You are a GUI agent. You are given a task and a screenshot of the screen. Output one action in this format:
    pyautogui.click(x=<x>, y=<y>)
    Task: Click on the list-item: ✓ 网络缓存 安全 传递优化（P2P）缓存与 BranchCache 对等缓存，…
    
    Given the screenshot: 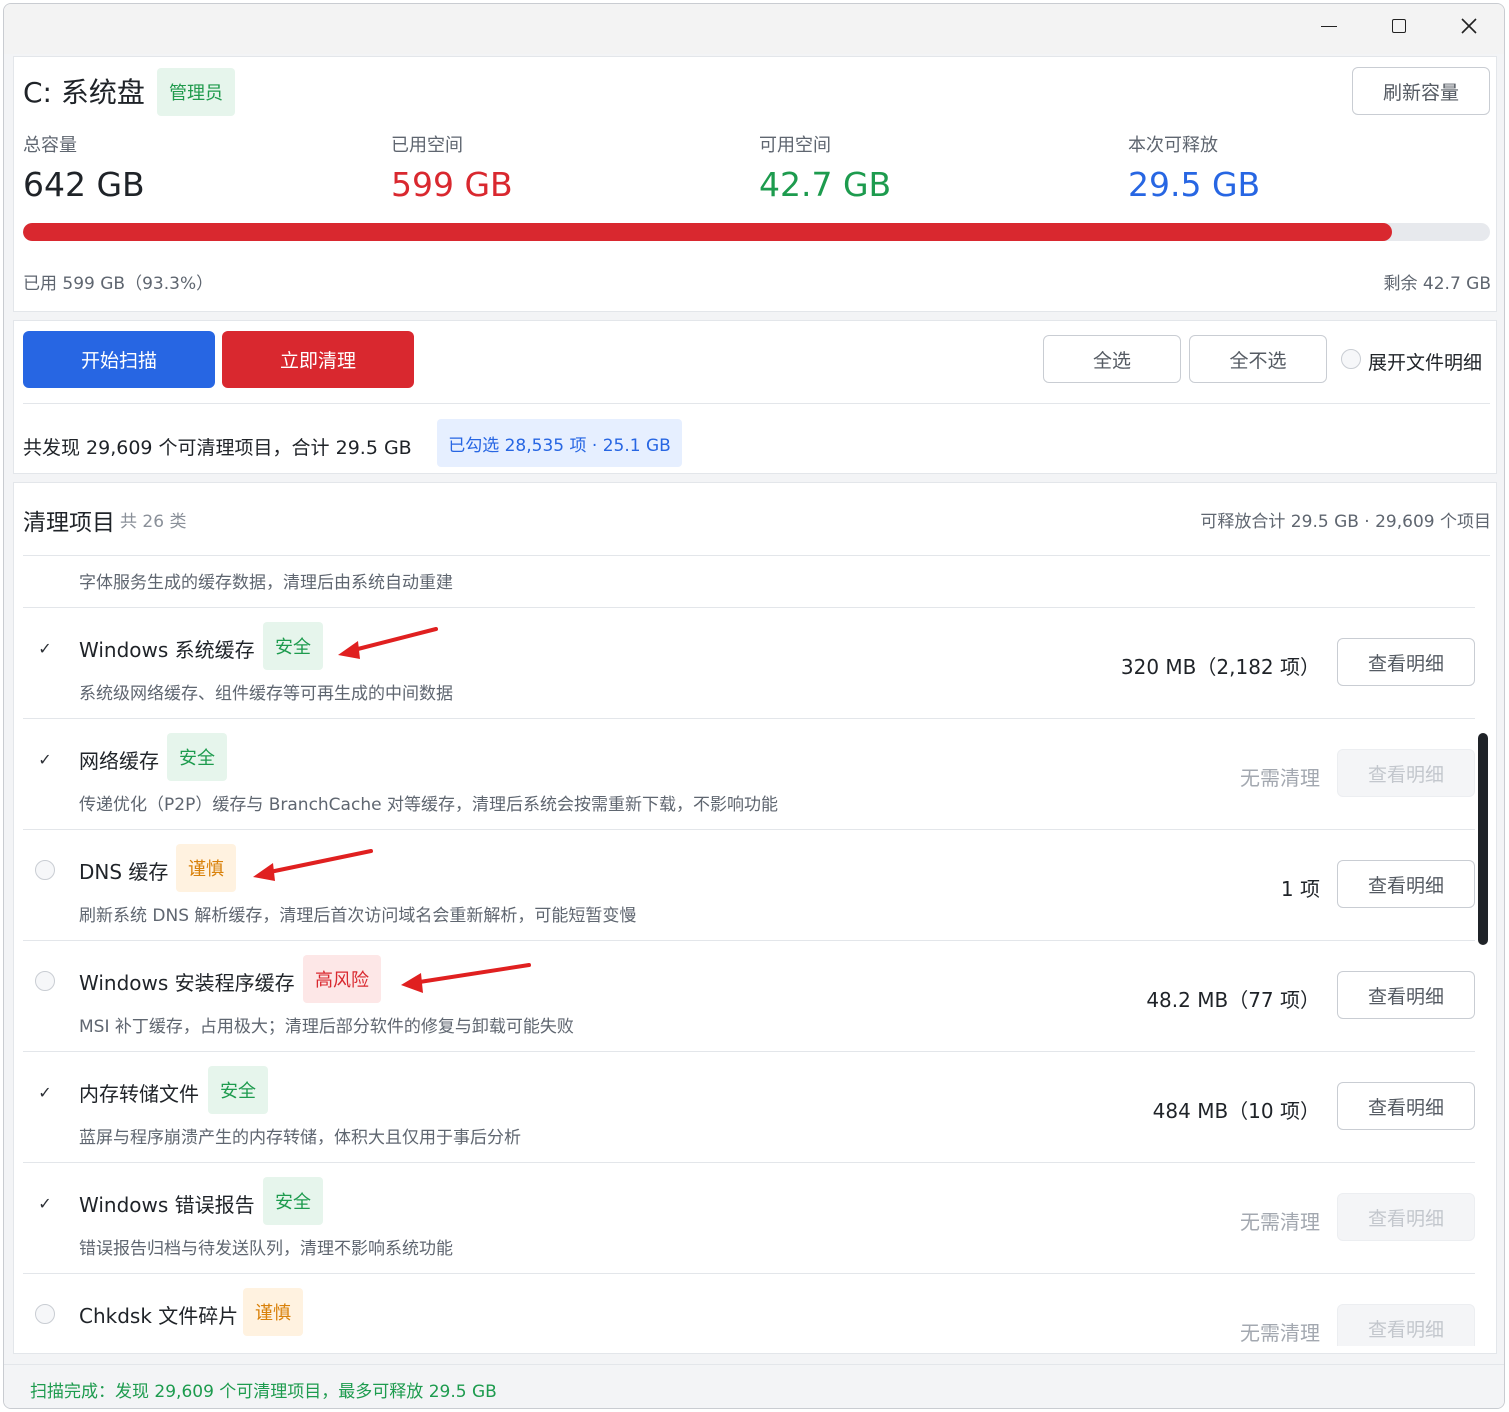 What is the action you would take?
    pyautogui.click(x=749, y=774)
    